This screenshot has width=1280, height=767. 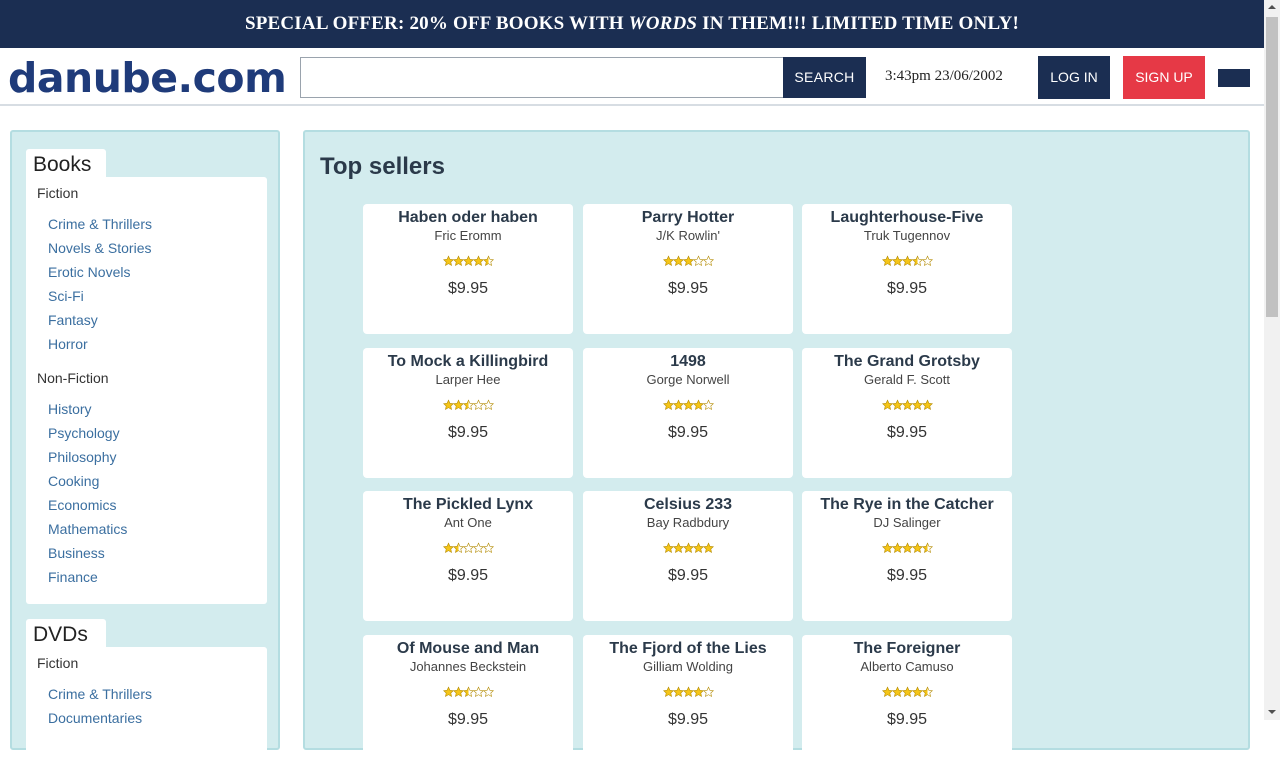 What do you see at coordinates (688, 362) in the screenshot?
I see `book-title: 1498` at bounding box center [688, 362].